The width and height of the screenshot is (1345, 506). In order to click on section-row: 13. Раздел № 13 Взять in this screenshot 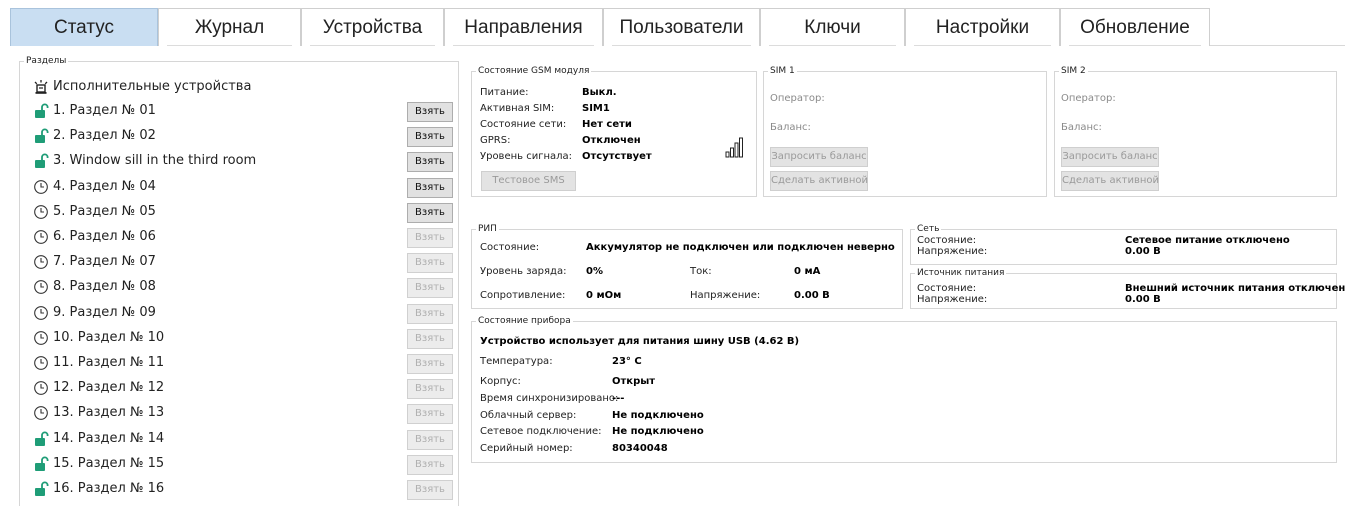, I will do `click(243, 414)`.